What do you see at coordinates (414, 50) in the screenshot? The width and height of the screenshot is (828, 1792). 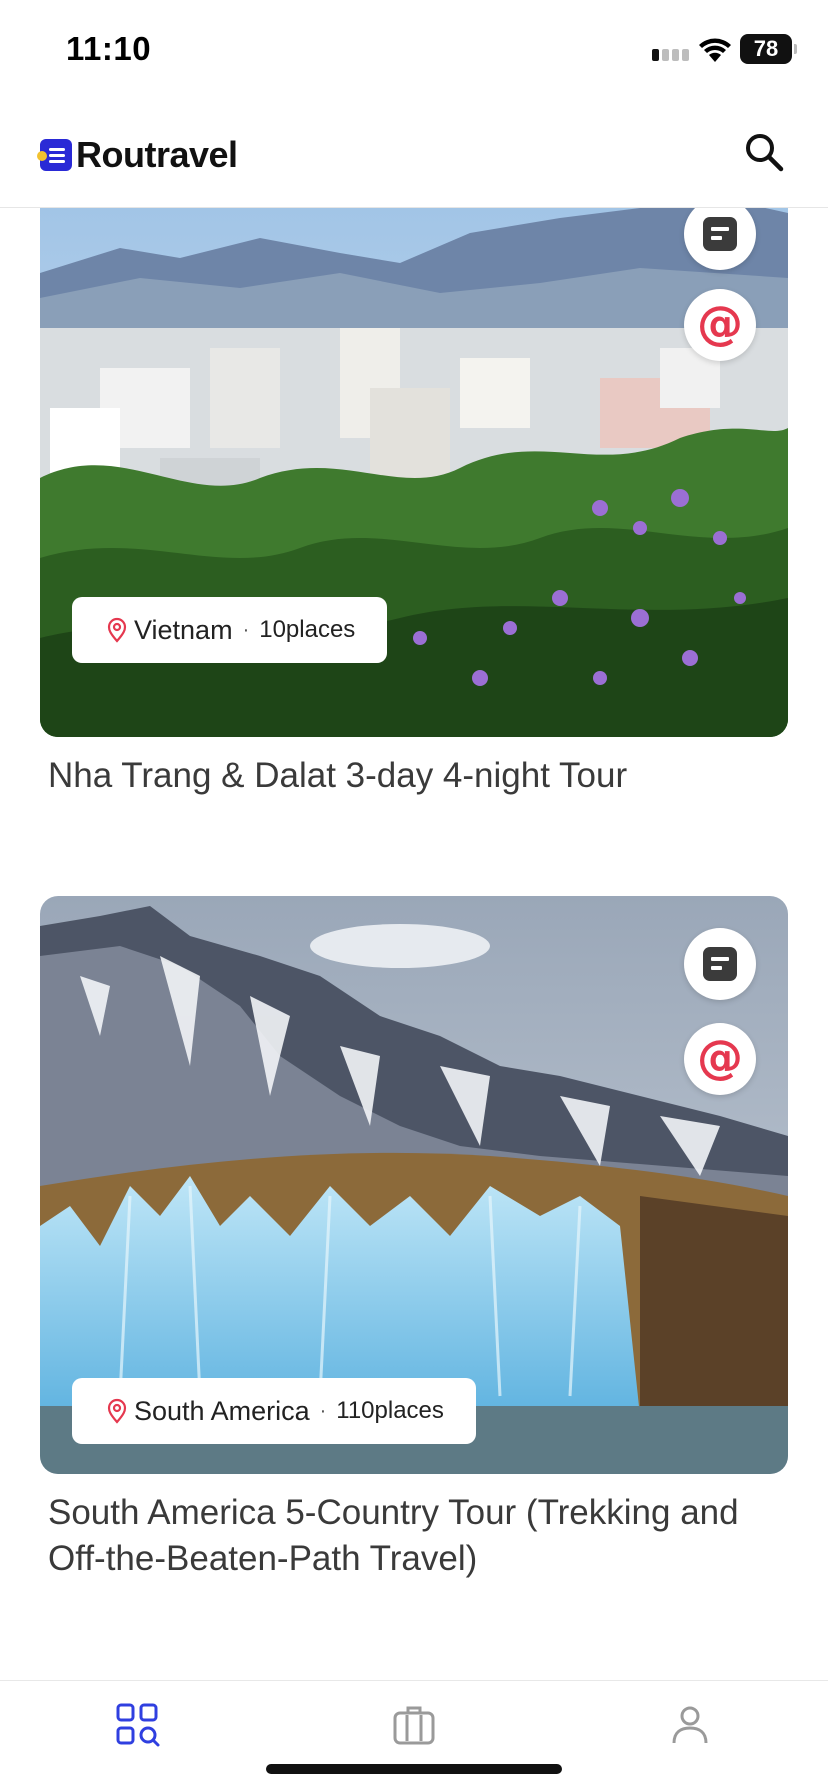 I see `status-bar: 11:10 78` at bounding box center [414, 50].